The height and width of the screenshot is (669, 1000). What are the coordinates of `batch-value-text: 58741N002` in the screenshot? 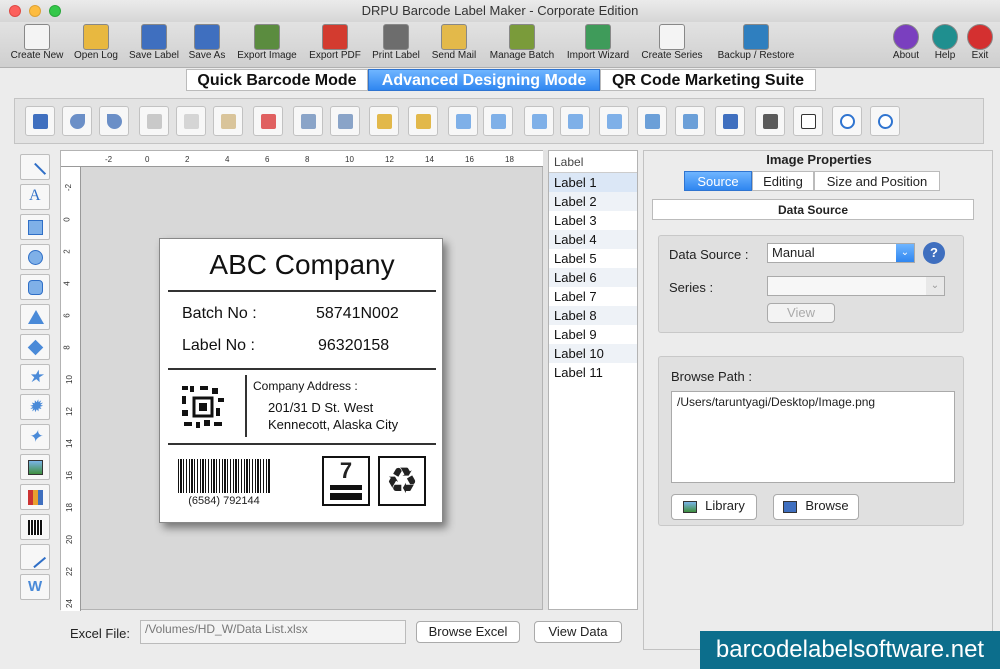 It's located at (357, 314).